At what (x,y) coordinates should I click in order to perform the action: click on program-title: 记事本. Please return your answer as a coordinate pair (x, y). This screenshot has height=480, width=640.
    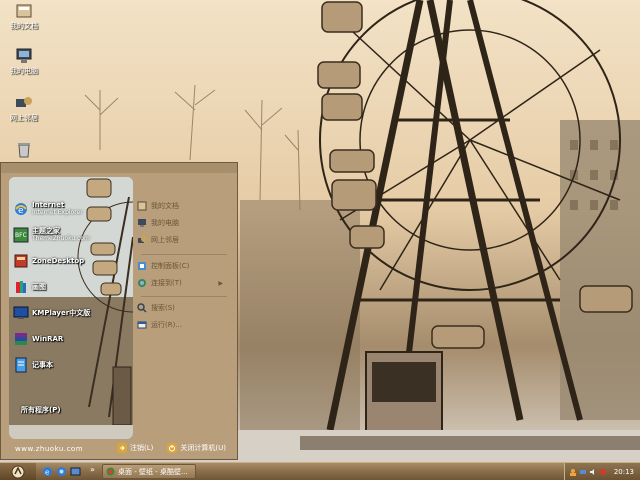
    Looking at the image, I should click on (42, 365).